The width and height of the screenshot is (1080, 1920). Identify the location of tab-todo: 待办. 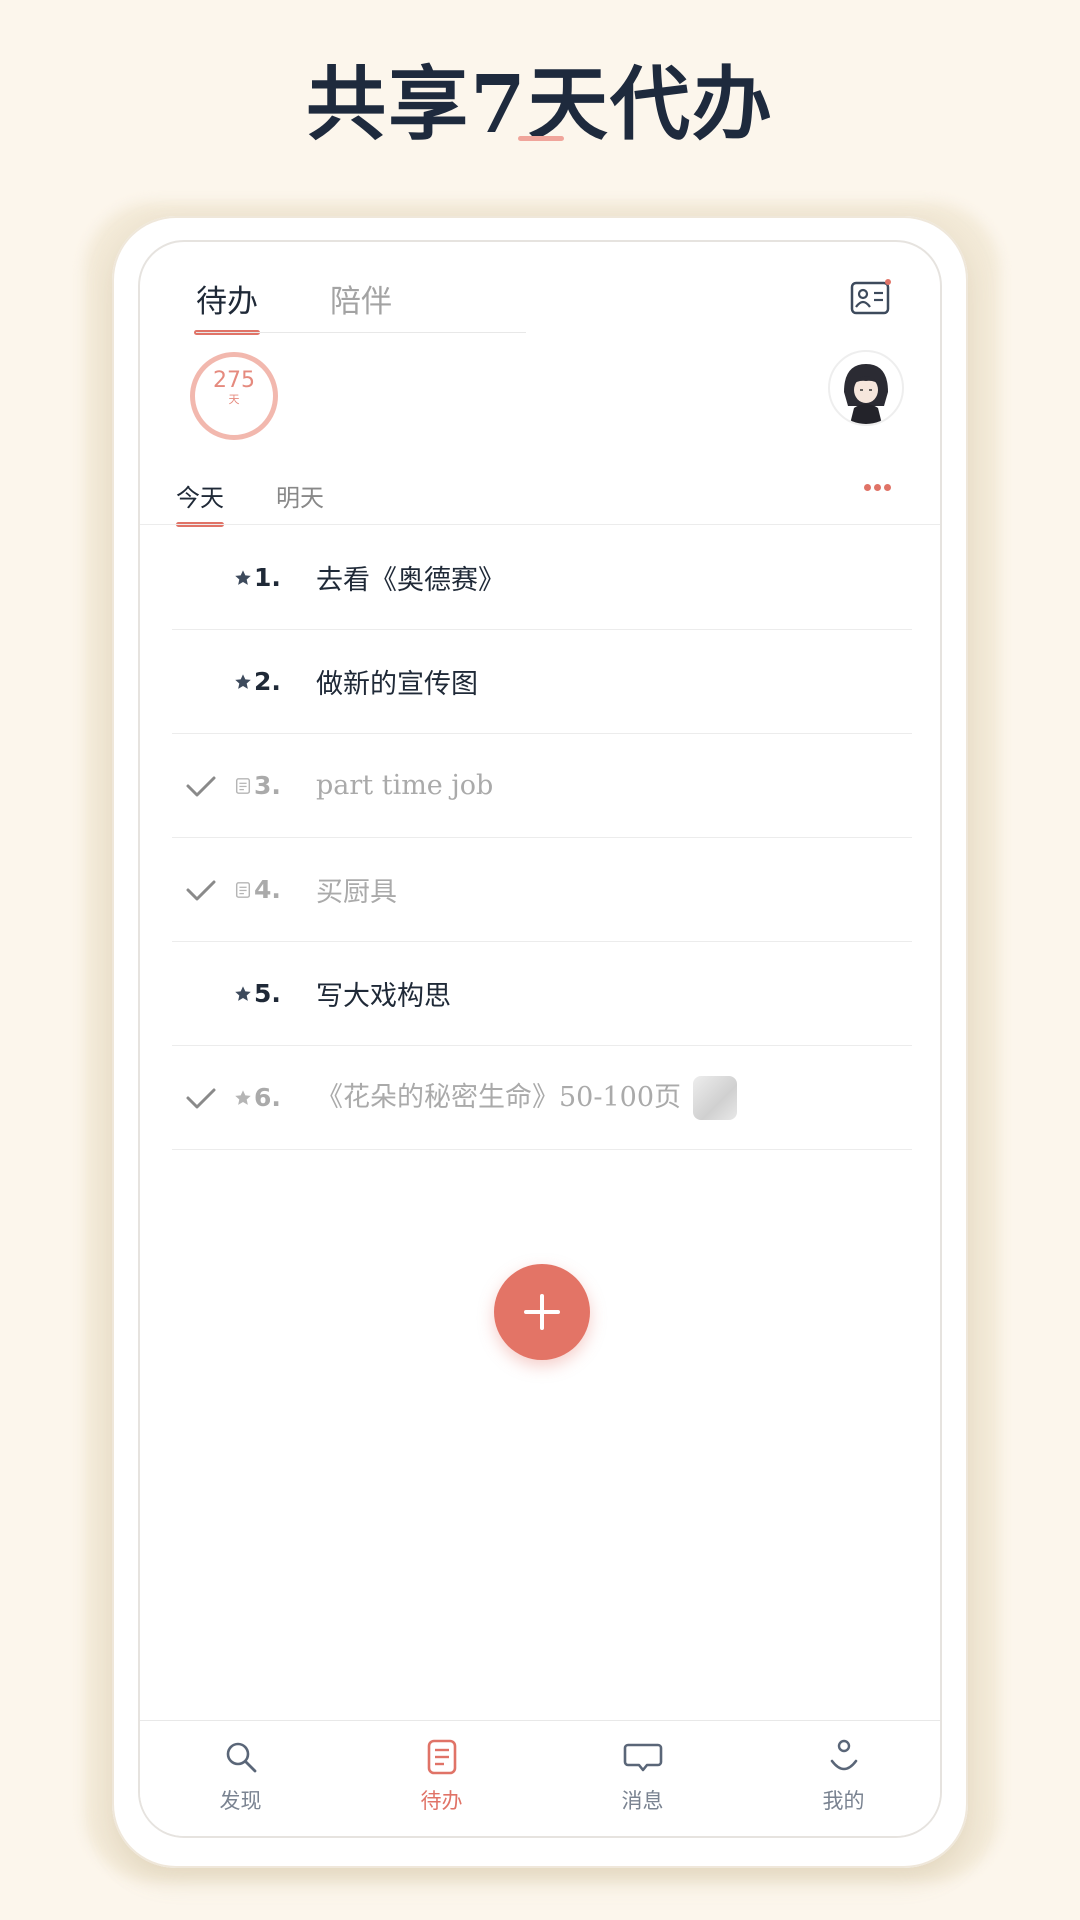
(227, 305).